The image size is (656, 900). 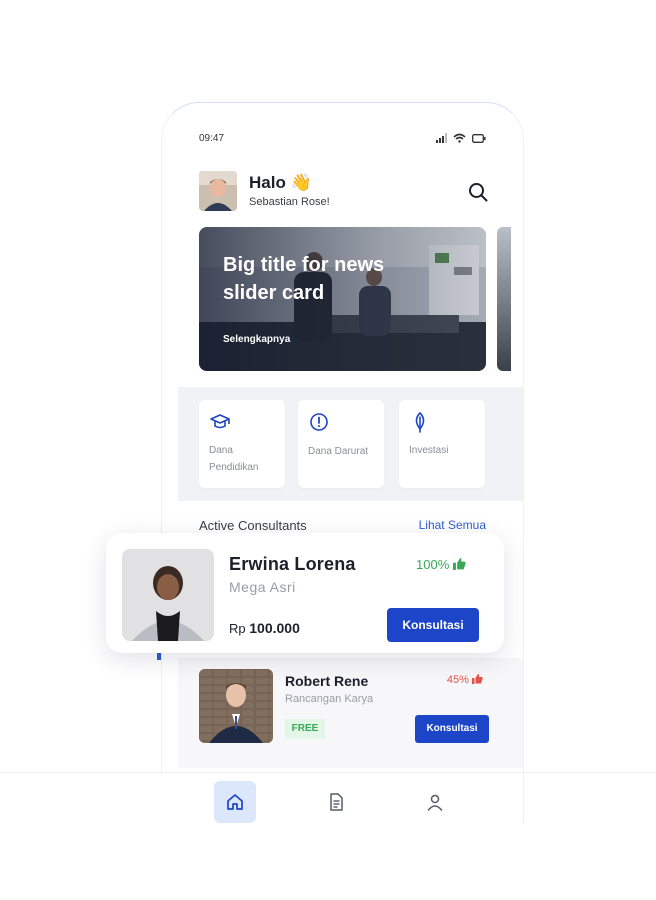 I want to click on nav-home, so click(x=235, y=802).